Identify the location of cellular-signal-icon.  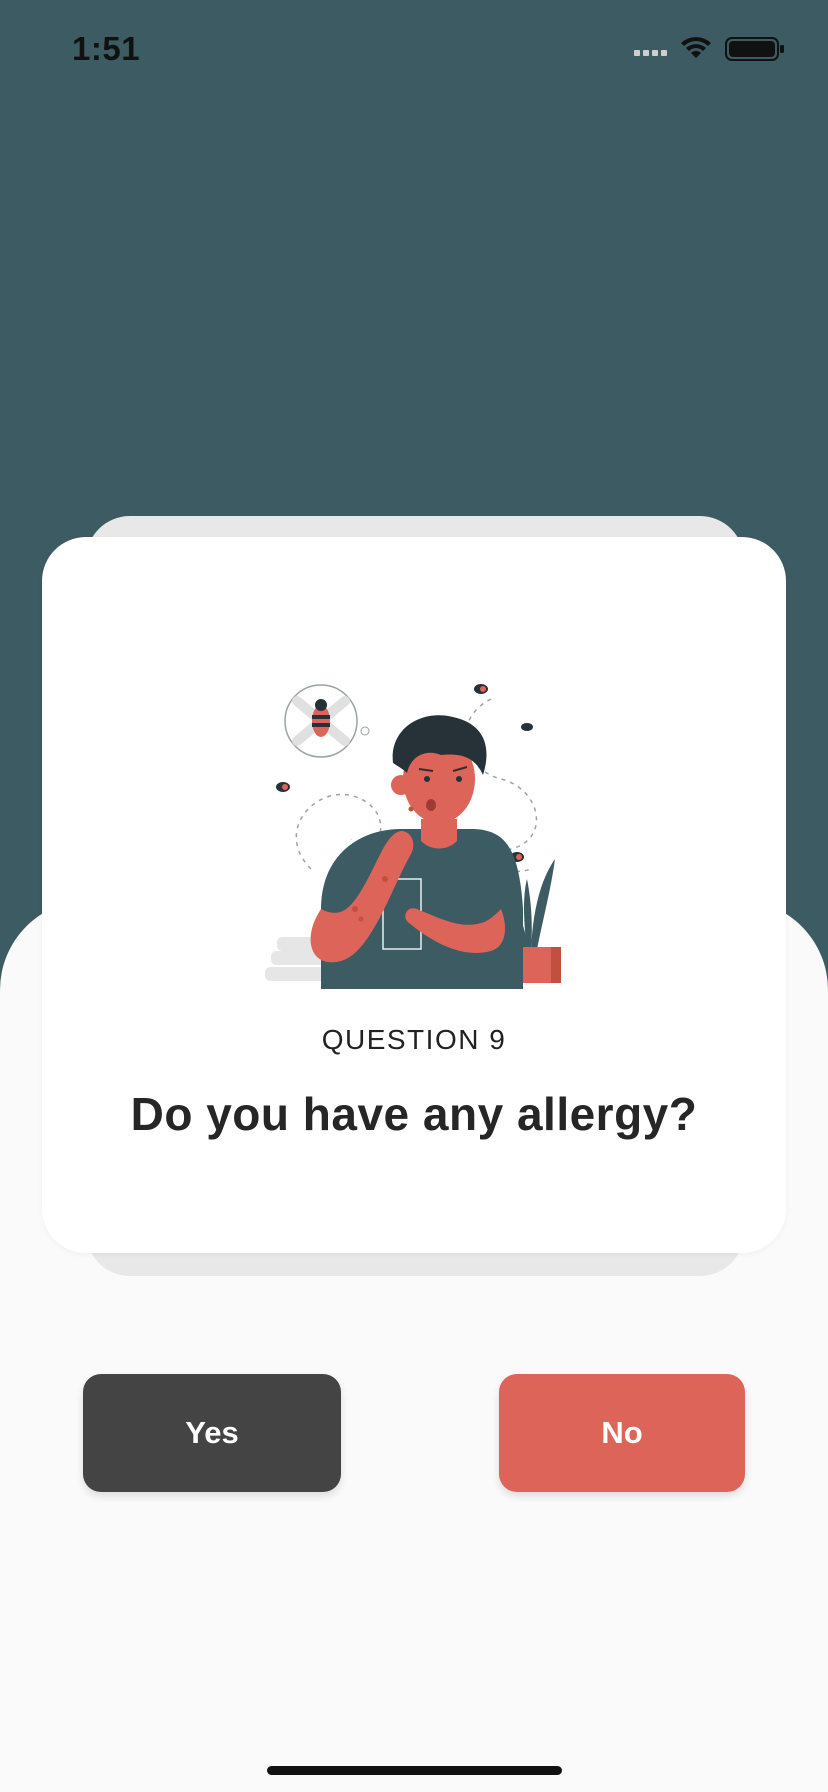
(650, 53).